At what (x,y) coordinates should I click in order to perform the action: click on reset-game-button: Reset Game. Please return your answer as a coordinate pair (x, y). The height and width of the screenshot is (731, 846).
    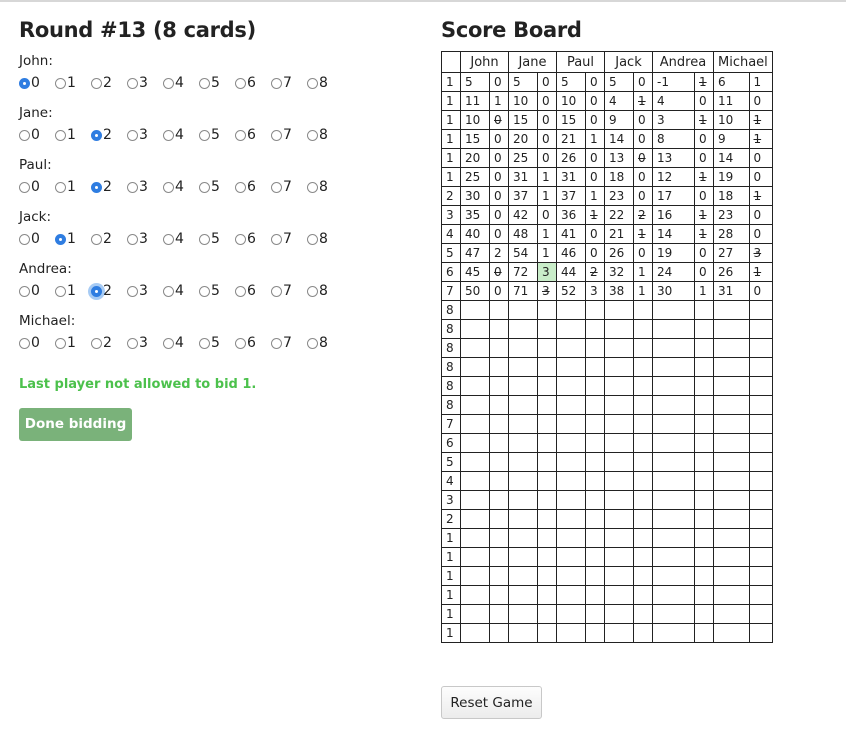
    Looking at the image, I should click on (491, 702).